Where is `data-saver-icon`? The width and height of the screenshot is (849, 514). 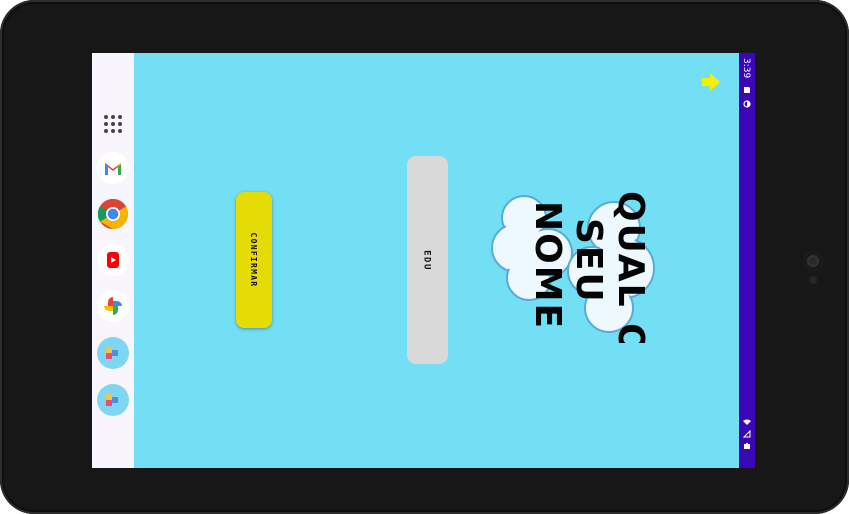 data-saver-icon is located at coordinates (747, 104).